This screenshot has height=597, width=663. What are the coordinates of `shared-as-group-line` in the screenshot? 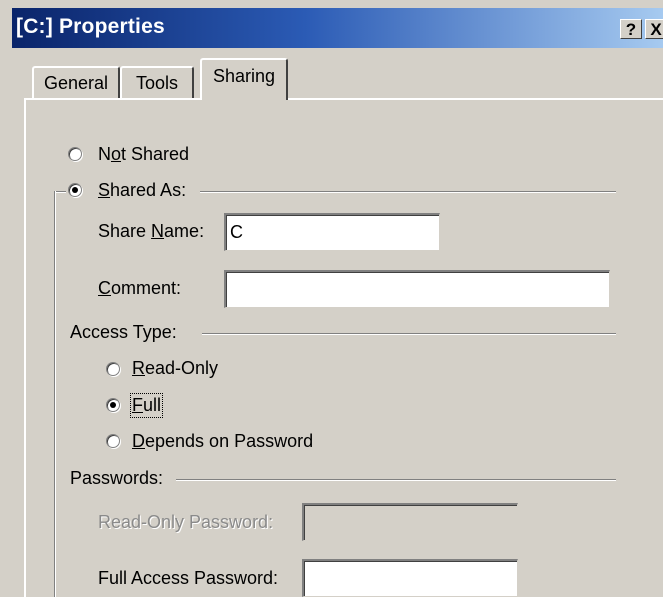 It's located at (408, 192).